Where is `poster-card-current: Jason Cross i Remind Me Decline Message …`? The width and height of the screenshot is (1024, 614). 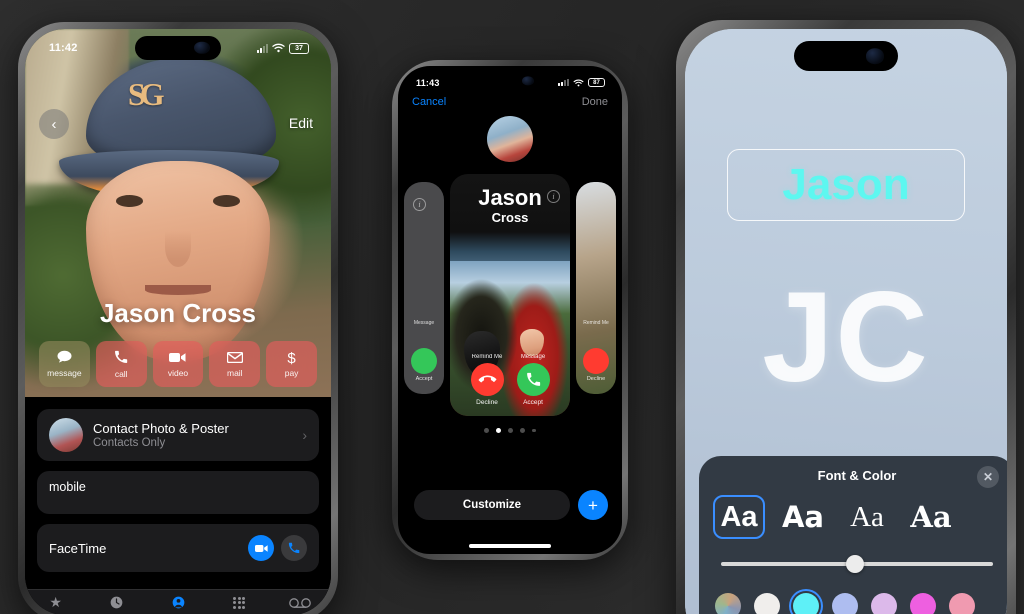 poster-card-current: Jason Cross i Remind Me Decline Message … is located at coordinates (510, 295).